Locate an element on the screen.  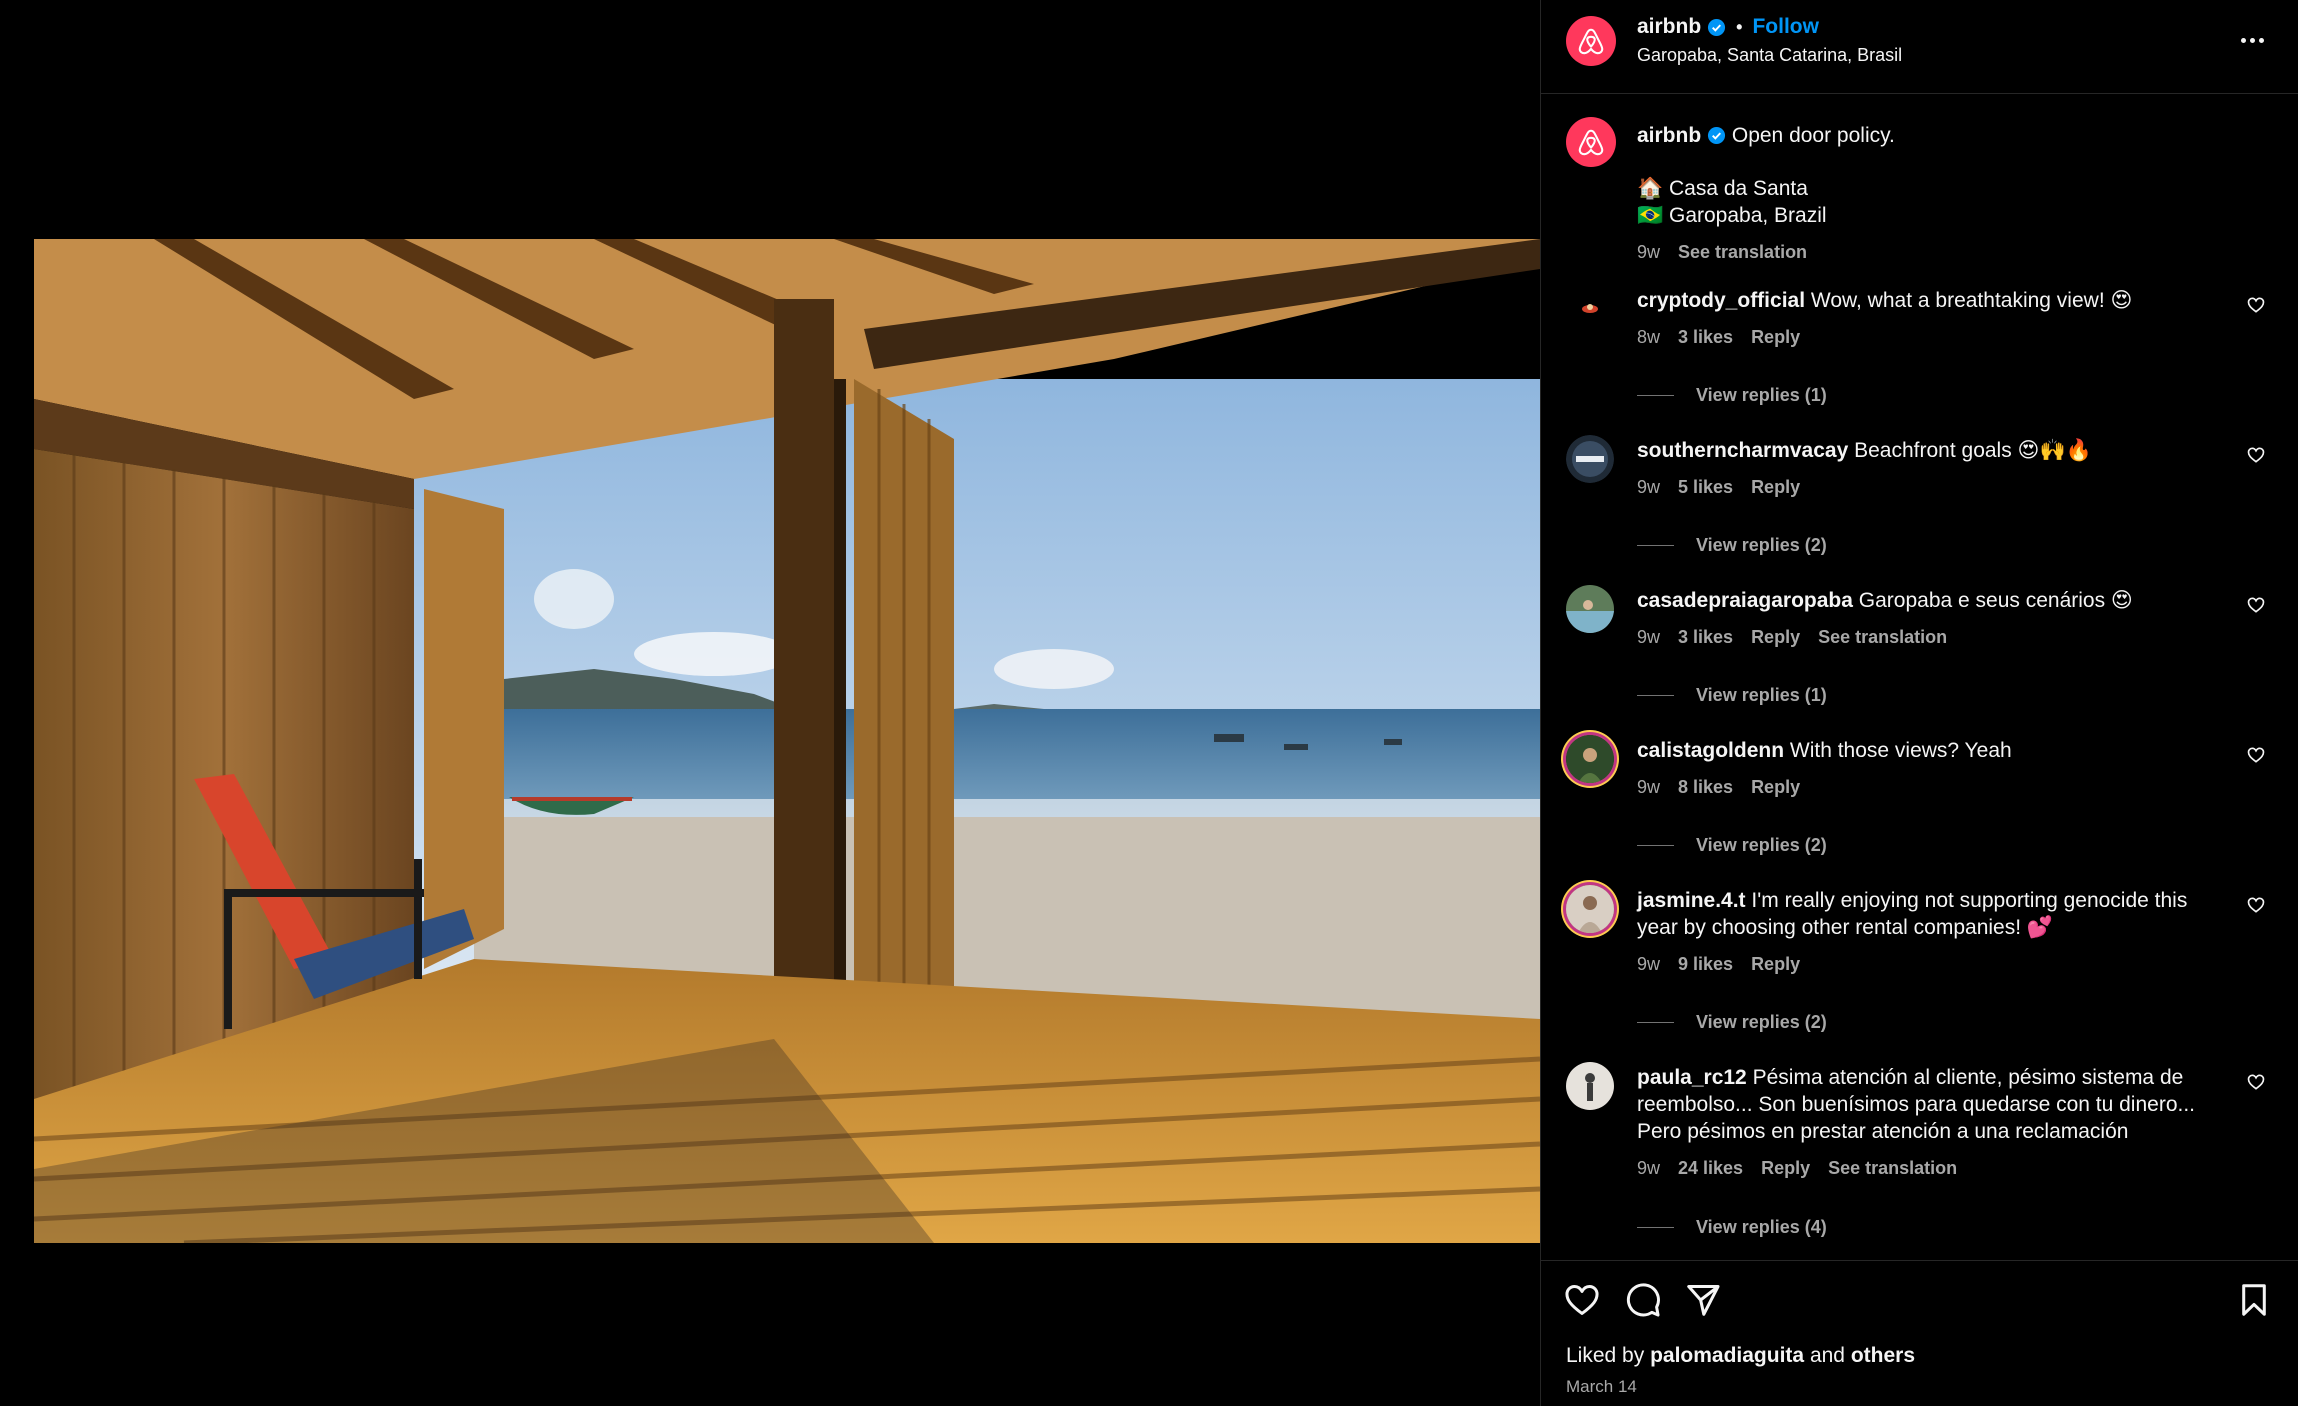
author-username: airbnb is located at coordinates (1669, 27).